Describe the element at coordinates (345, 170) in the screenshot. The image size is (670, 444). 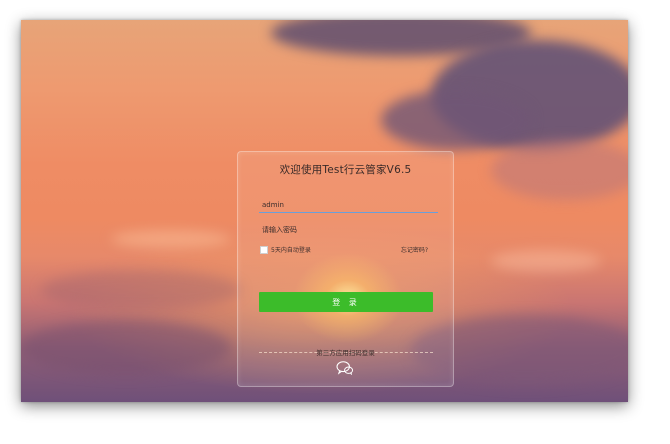
I see `login-title: 欢迎使用Test行云管家V6.5` at that location.